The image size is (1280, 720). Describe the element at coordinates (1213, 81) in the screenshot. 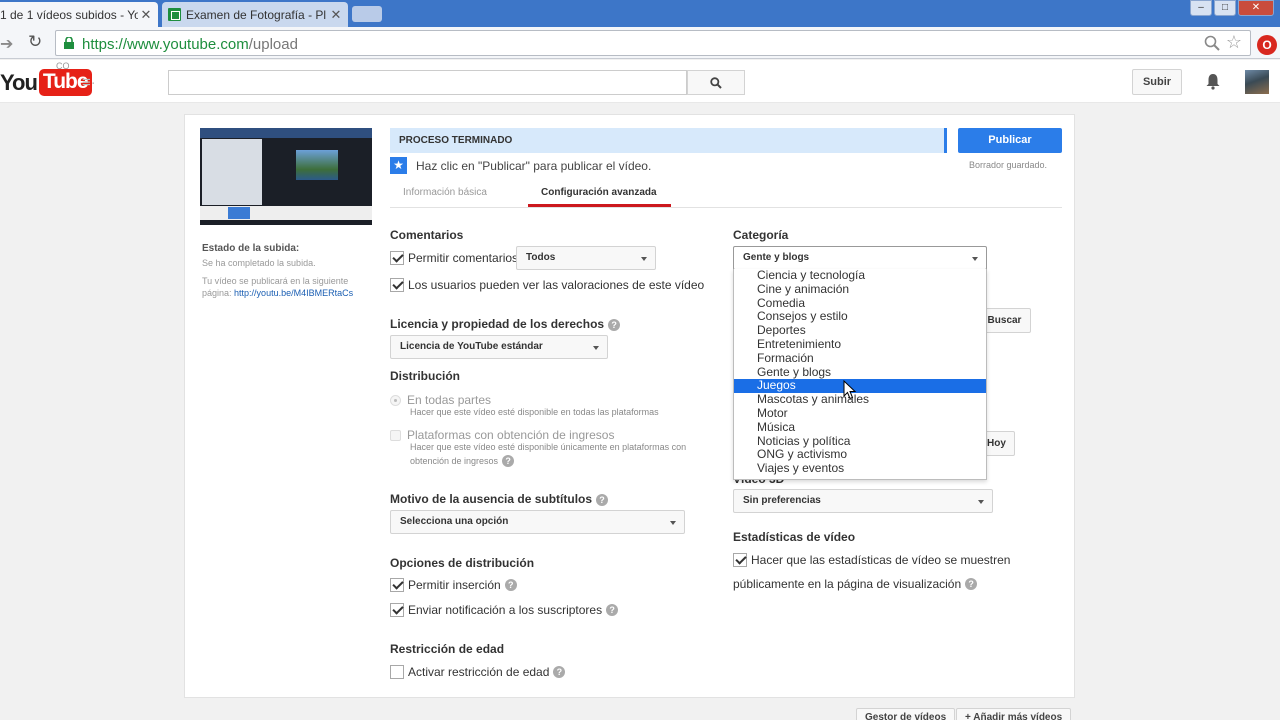

I see `notifications-bell-icon` at that location.